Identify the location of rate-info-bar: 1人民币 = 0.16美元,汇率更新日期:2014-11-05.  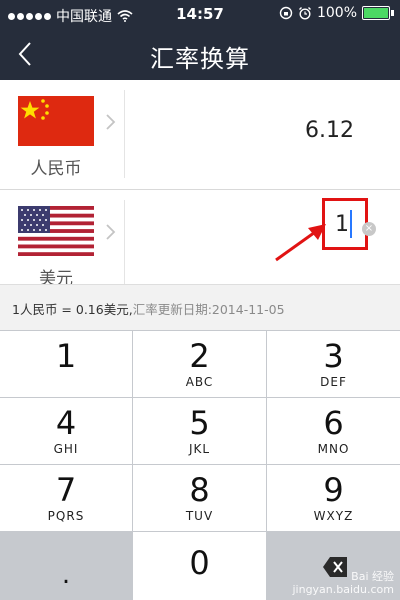
(200, 308).